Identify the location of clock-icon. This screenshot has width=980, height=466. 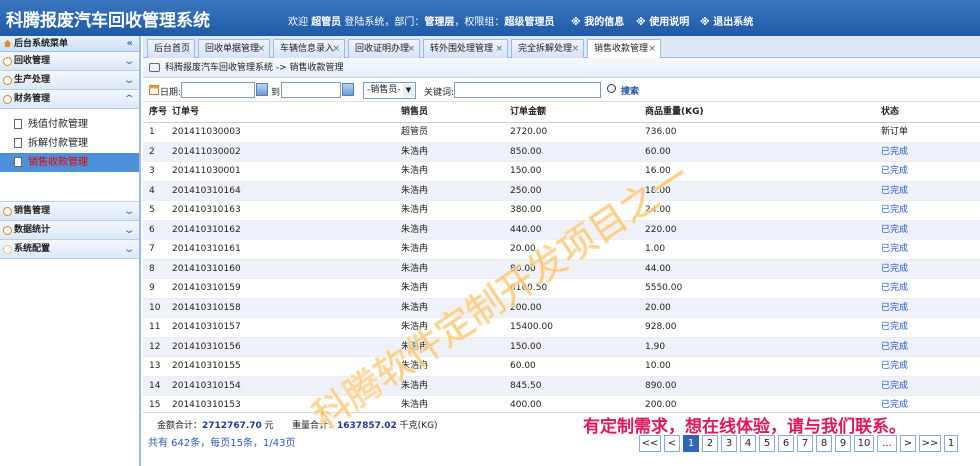
(7, 211).